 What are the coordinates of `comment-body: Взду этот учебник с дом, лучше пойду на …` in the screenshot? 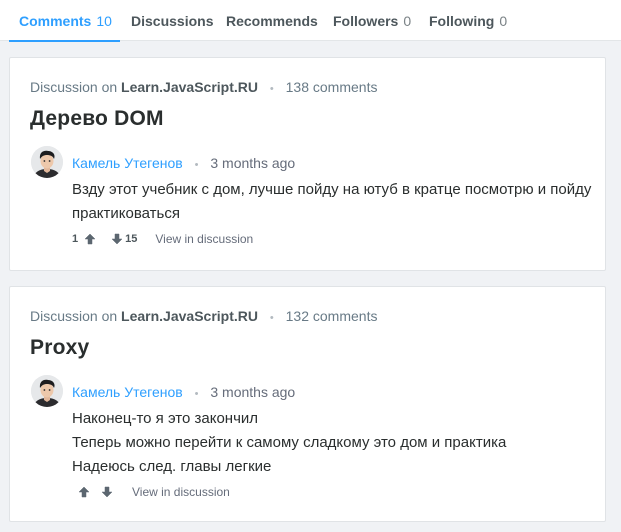 It's located at (332, 202).